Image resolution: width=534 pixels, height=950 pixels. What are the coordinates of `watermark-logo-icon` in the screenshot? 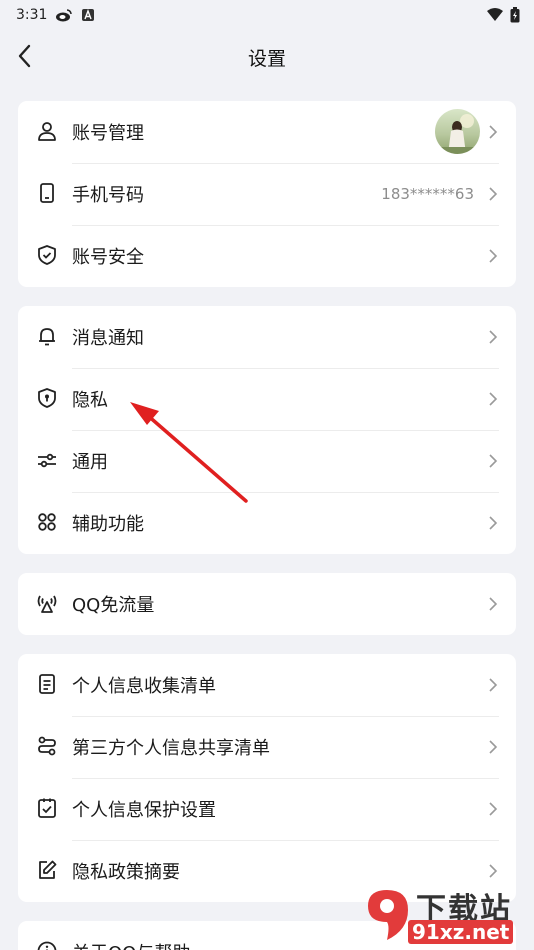 It's located at (388, 915).